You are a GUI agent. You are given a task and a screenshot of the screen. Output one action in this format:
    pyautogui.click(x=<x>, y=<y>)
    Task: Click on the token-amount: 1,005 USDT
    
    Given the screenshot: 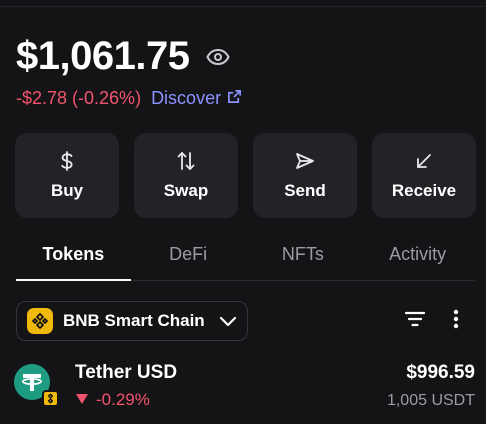 What is the action you would take?
    pyautogui.click(x=430, y=400)
    